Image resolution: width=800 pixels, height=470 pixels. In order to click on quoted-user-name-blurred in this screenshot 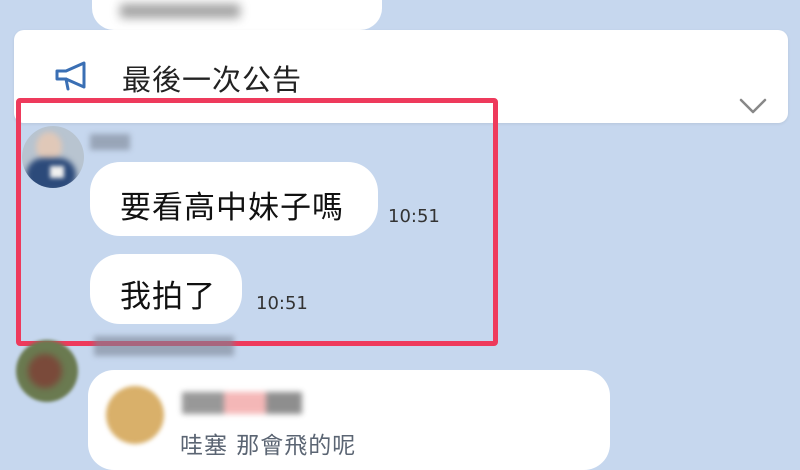, I will do `click(242, 403)`.